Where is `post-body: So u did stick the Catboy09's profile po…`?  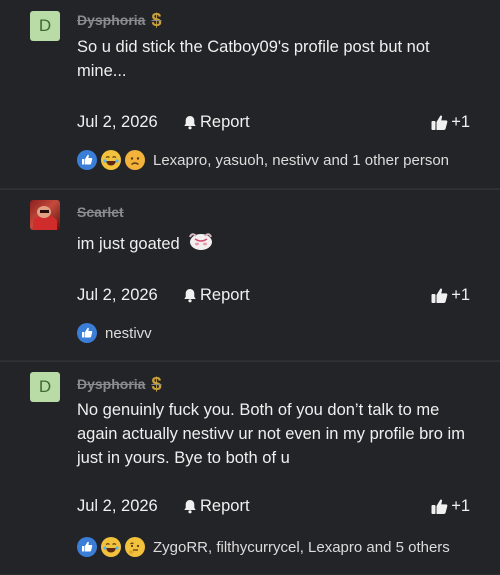 post-body: So u did stick the Catboy09's profile po… is located at coordinates (253, 59).